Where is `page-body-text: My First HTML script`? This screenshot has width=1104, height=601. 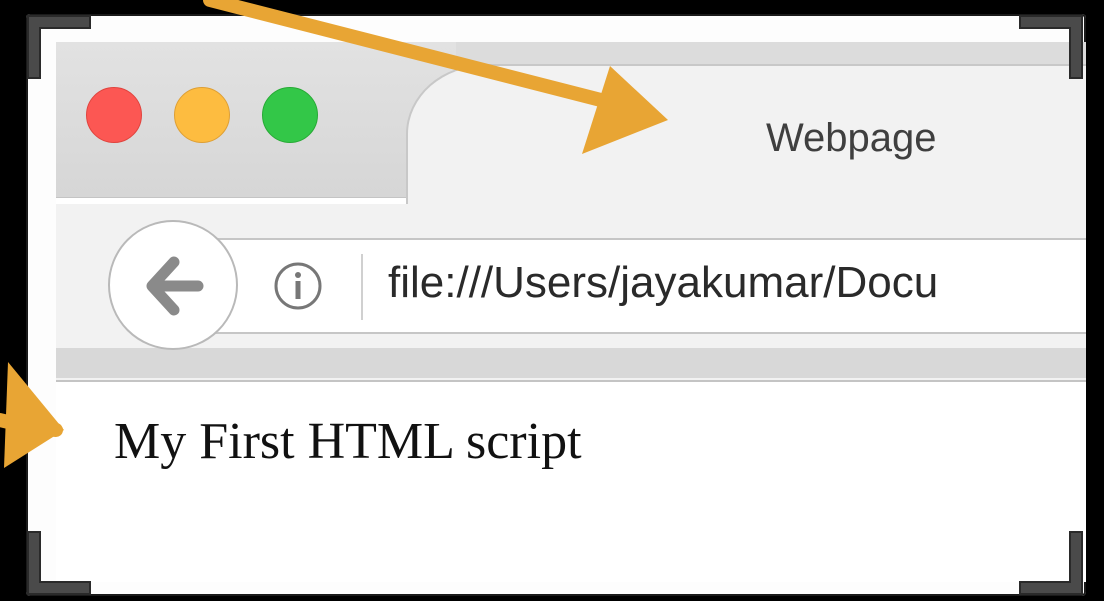
page-body-text: My First HTML script is located at coordinates (348, 441).